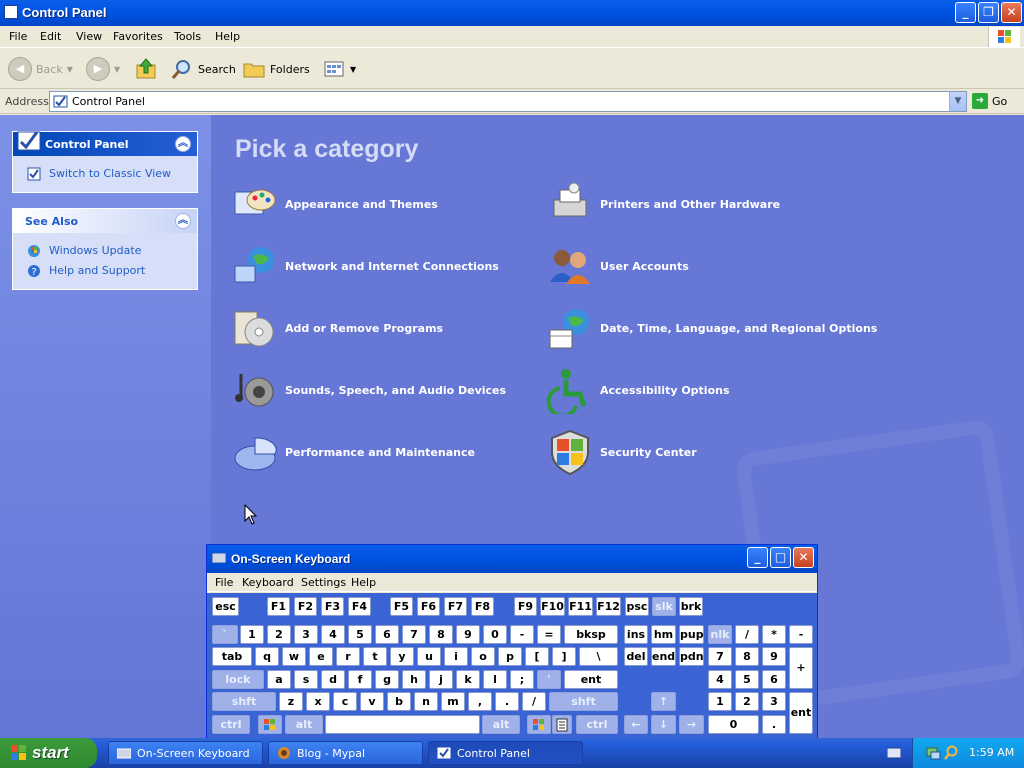 This screenshot has height=768, width=1024. Describe the element at coordinates (306, 679) in the screenshot. I see `key-s: s` at that location.